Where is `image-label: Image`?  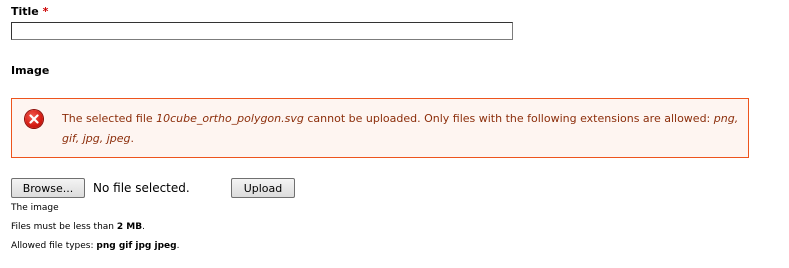
image-label: Image is located at coordinates (30, 70).